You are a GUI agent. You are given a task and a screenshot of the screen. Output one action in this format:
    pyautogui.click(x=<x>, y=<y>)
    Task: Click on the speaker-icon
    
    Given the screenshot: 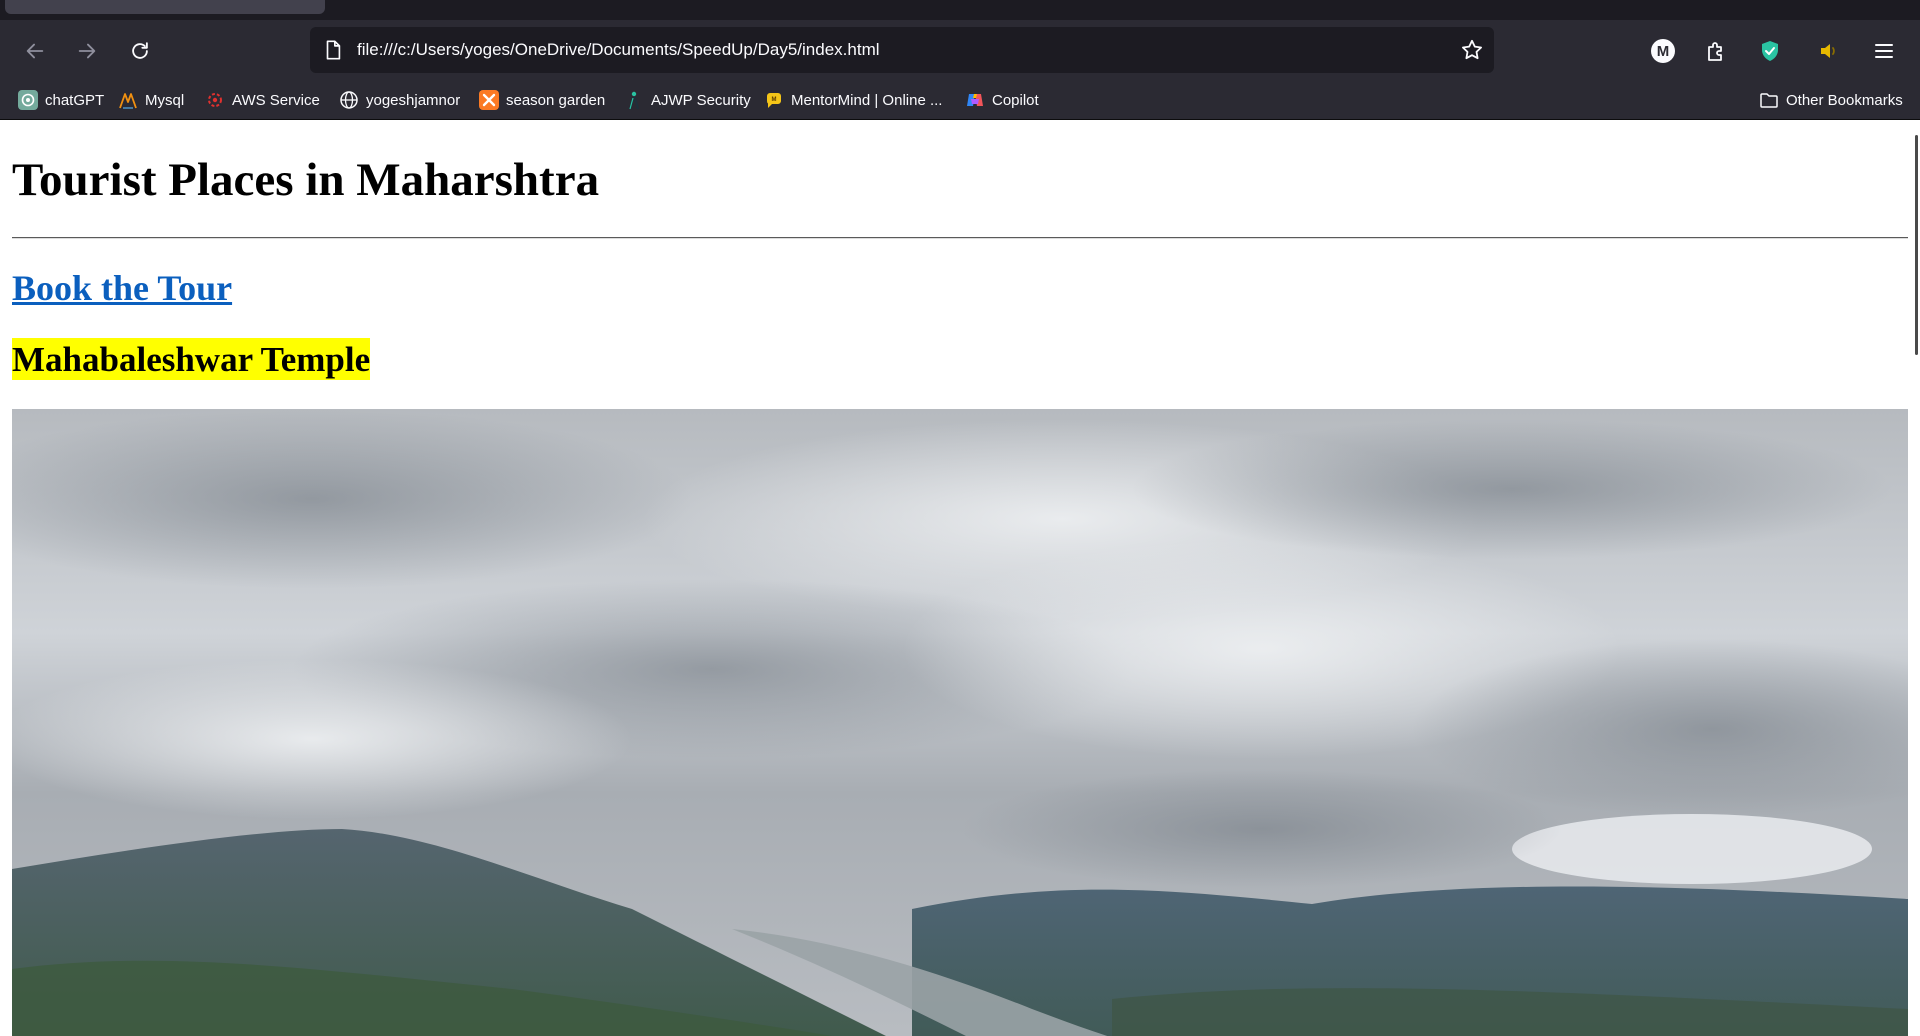 What is the action you would take?
    pyautogui.click(x=1828, y=51)
    